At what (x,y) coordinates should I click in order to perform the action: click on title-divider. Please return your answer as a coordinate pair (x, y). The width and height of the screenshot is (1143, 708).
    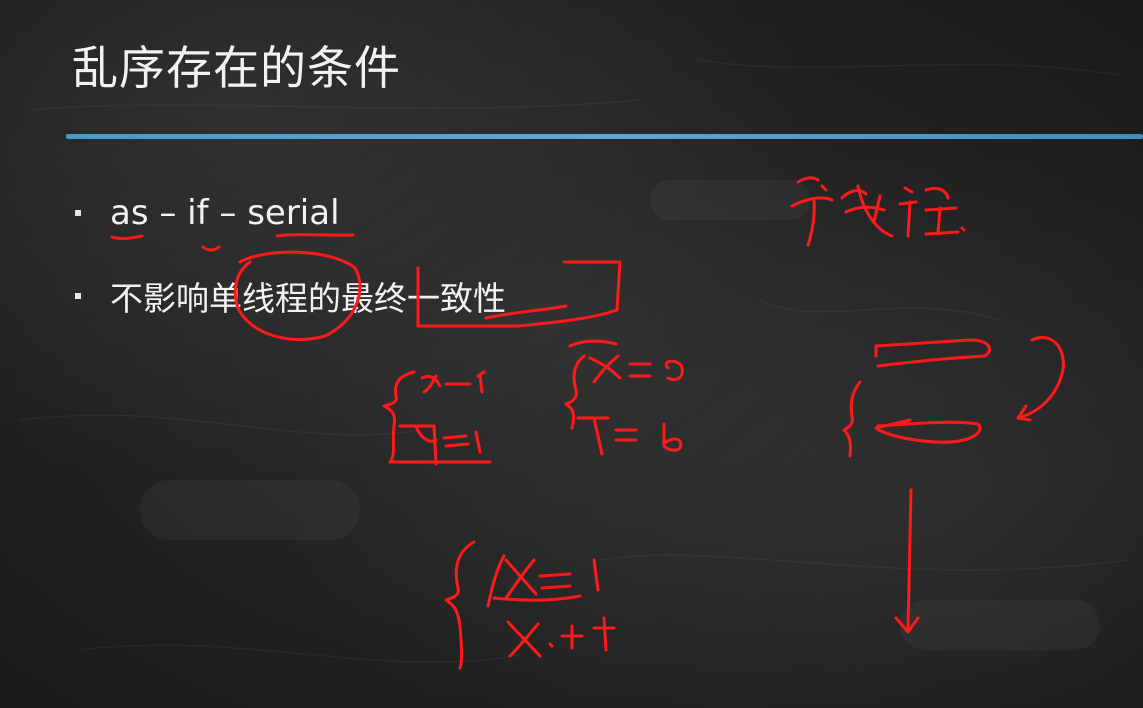
    Looking at the image, I should click on (604, 136).